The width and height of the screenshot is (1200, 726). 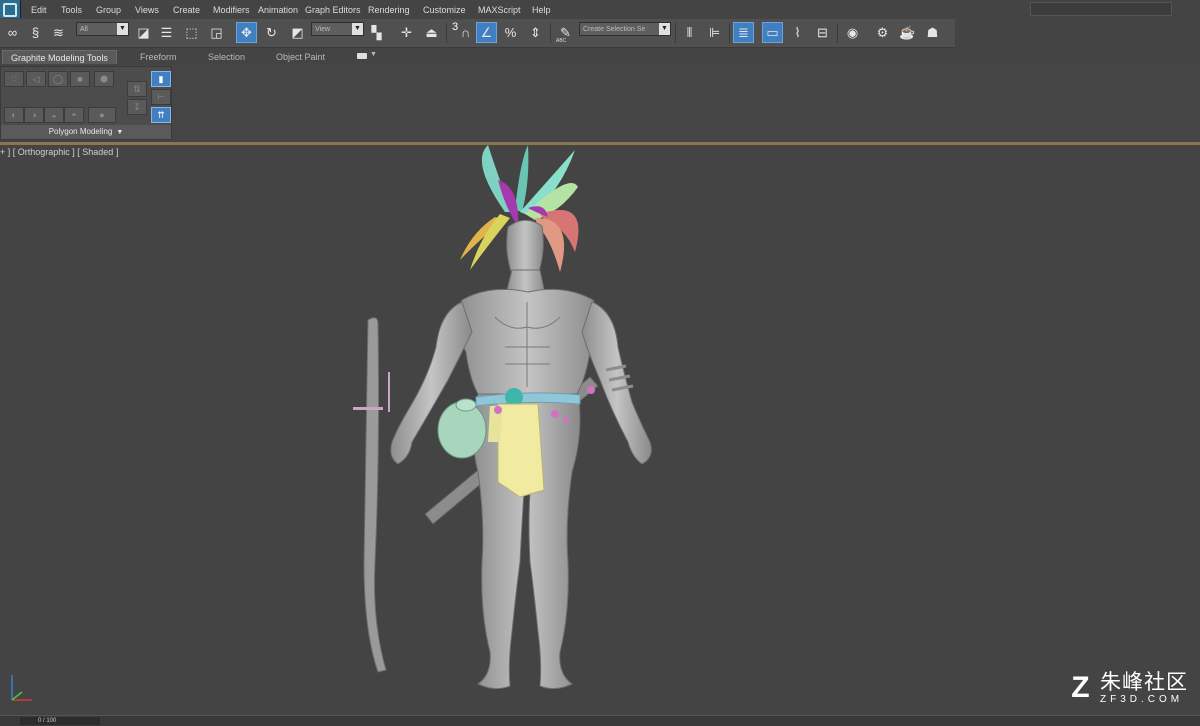 I want to click on show-end-result-icon: ▮, so click(x=161, y=79).